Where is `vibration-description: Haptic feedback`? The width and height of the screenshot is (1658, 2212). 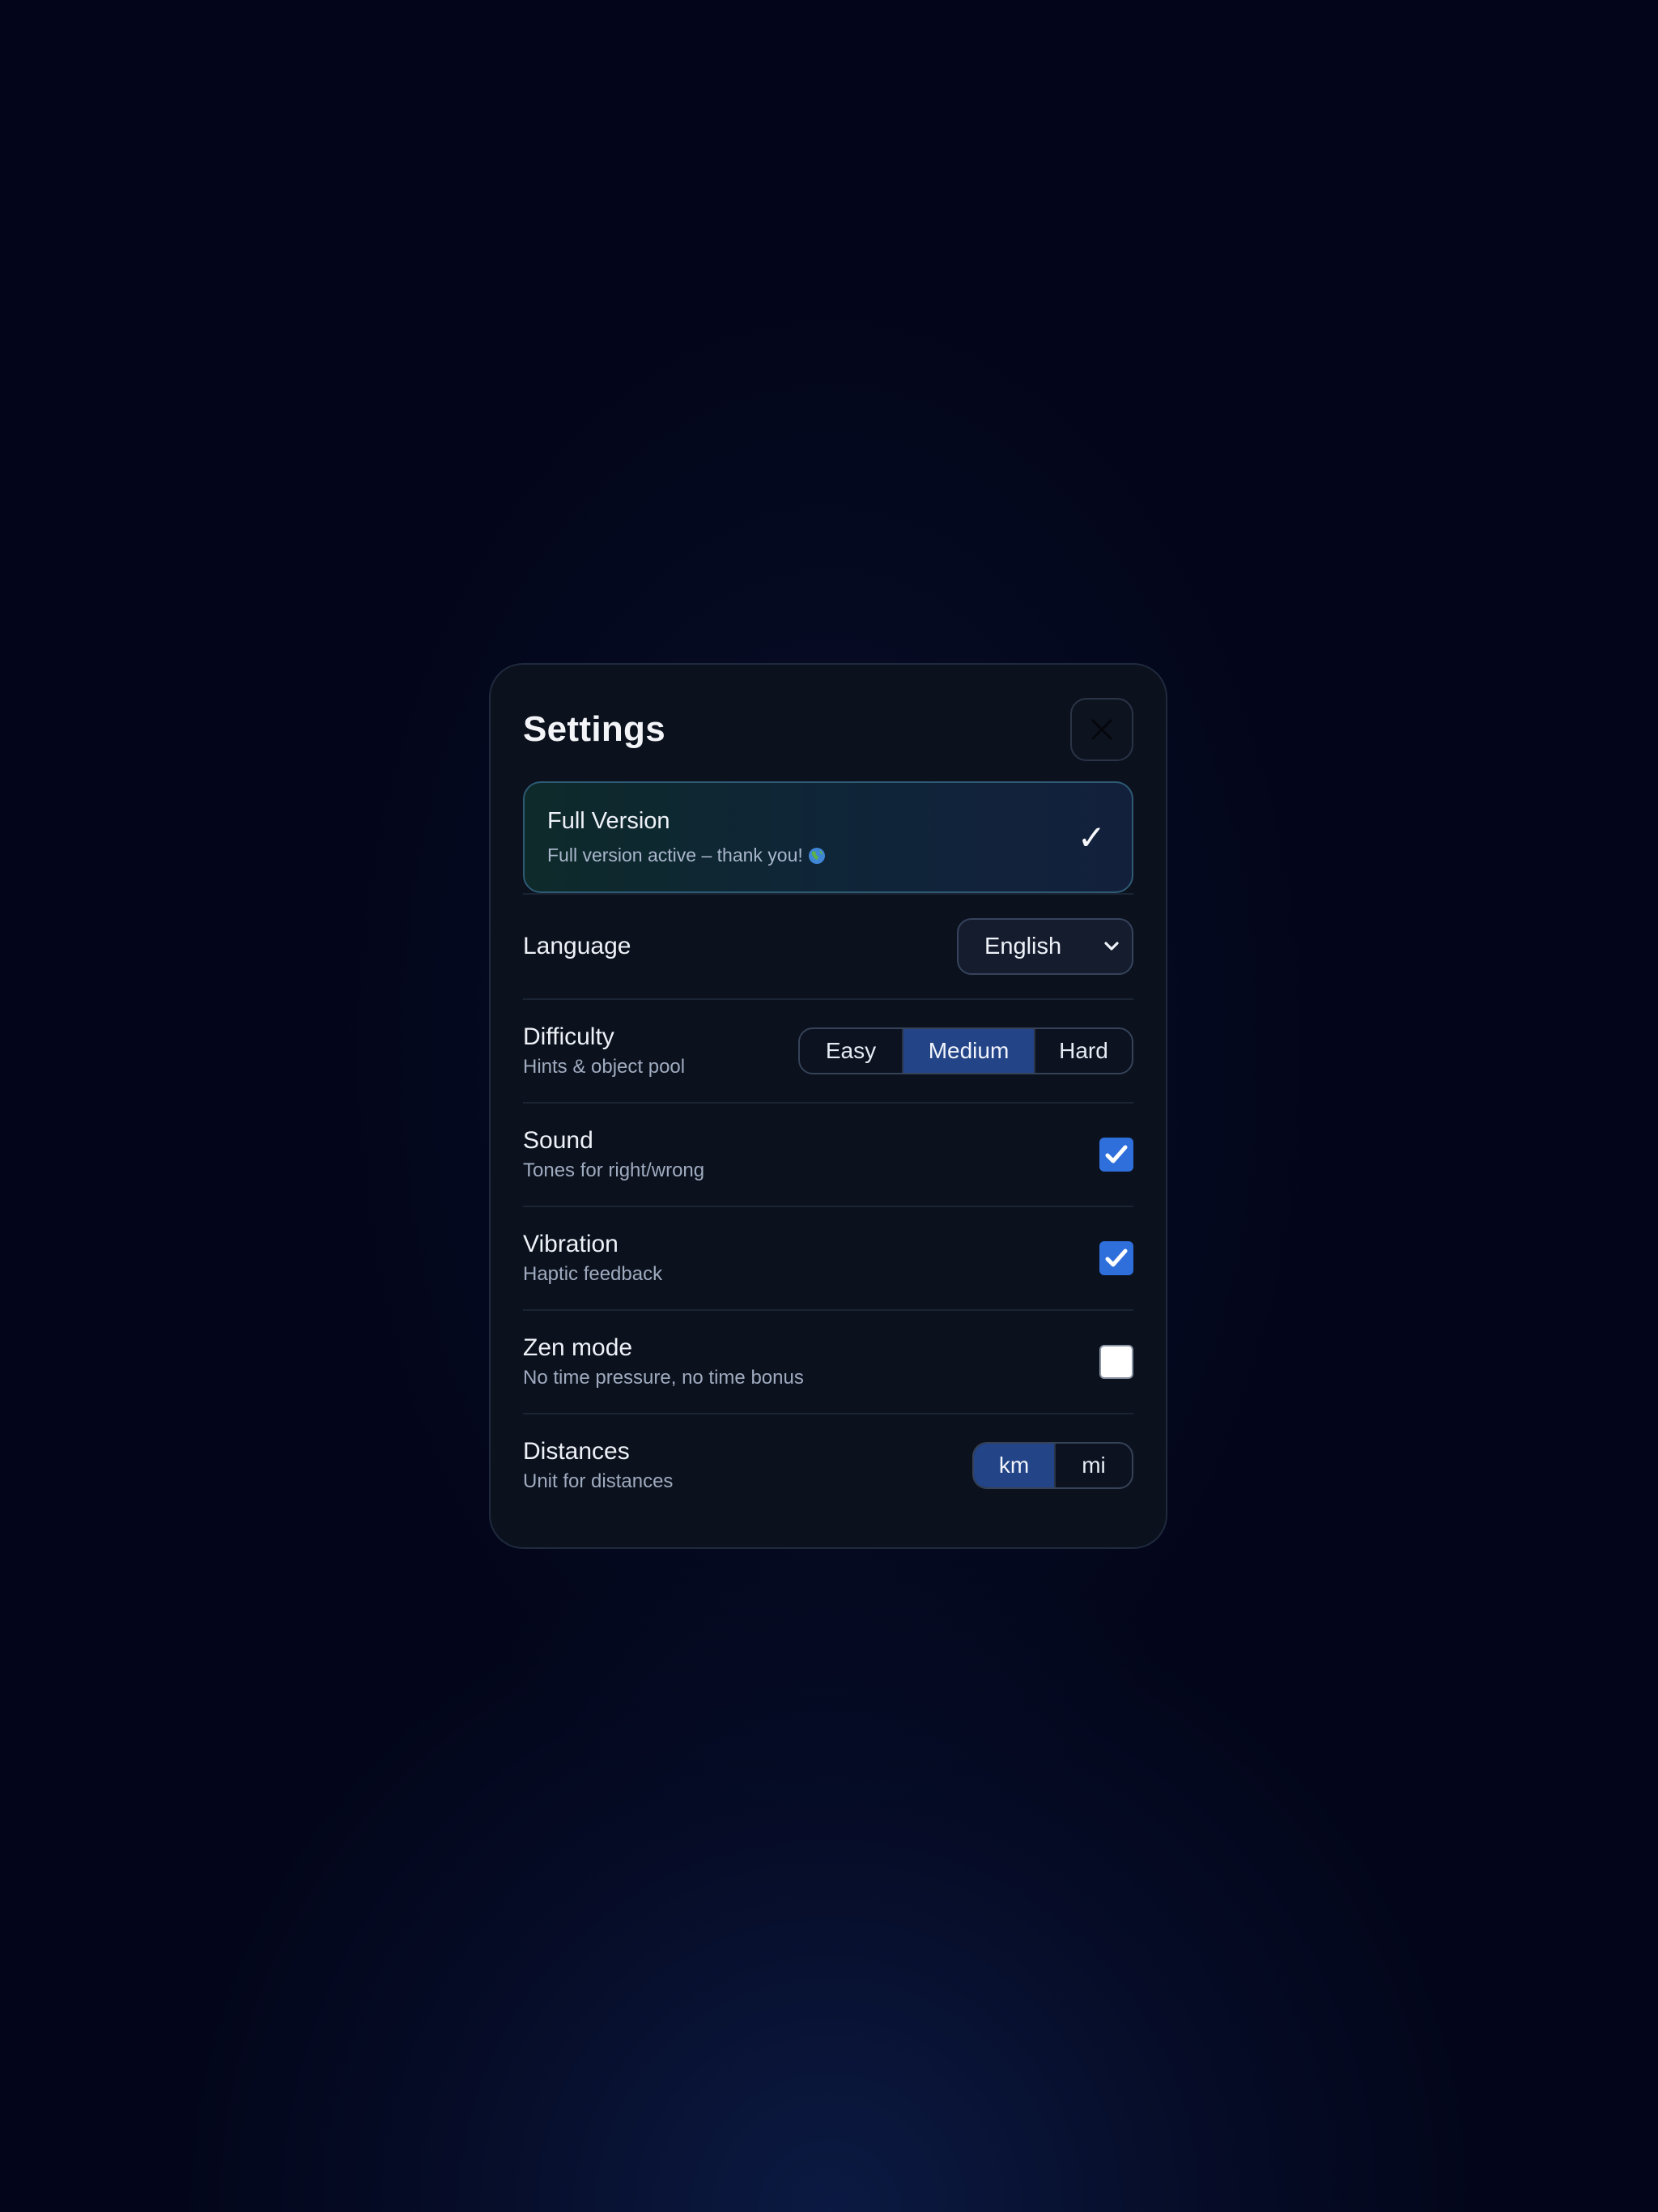 vibration-description: Haptic feedback is located at coordinates (593, 1274).